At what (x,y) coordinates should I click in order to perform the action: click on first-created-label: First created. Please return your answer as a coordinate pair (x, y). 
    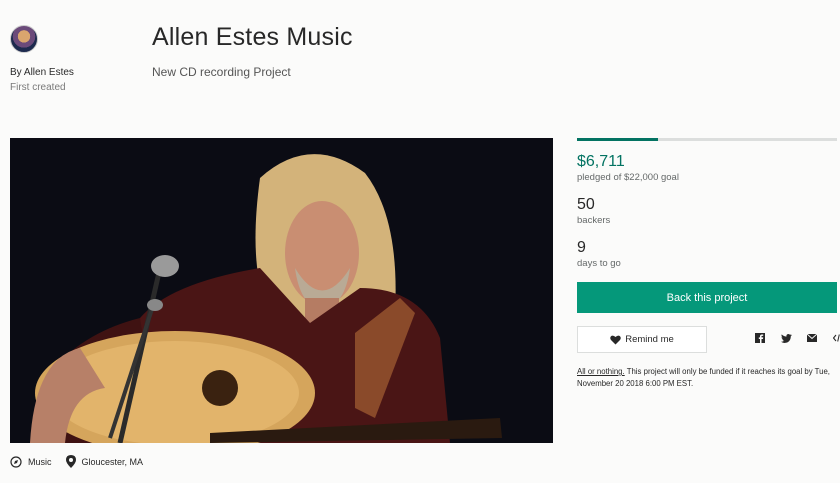
    Looking at the image, I should click on (38, 87).